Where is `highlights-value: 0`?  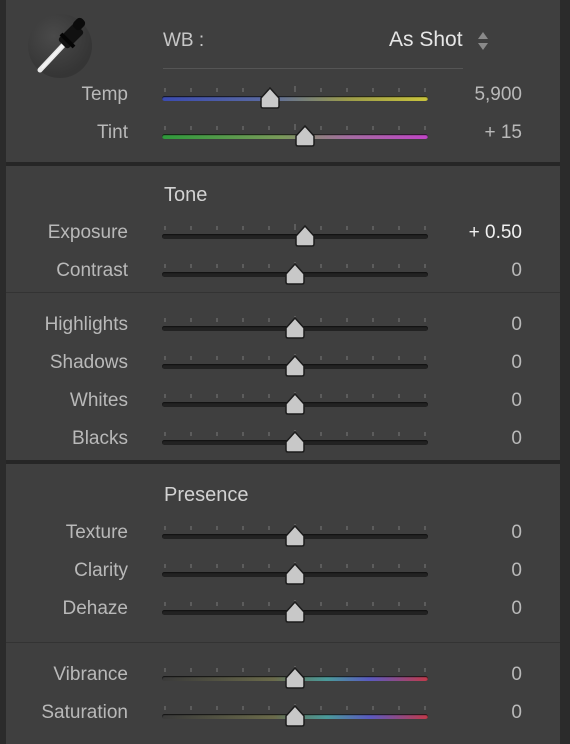
highlights-value: 0 is located at coordinates (516, 325).